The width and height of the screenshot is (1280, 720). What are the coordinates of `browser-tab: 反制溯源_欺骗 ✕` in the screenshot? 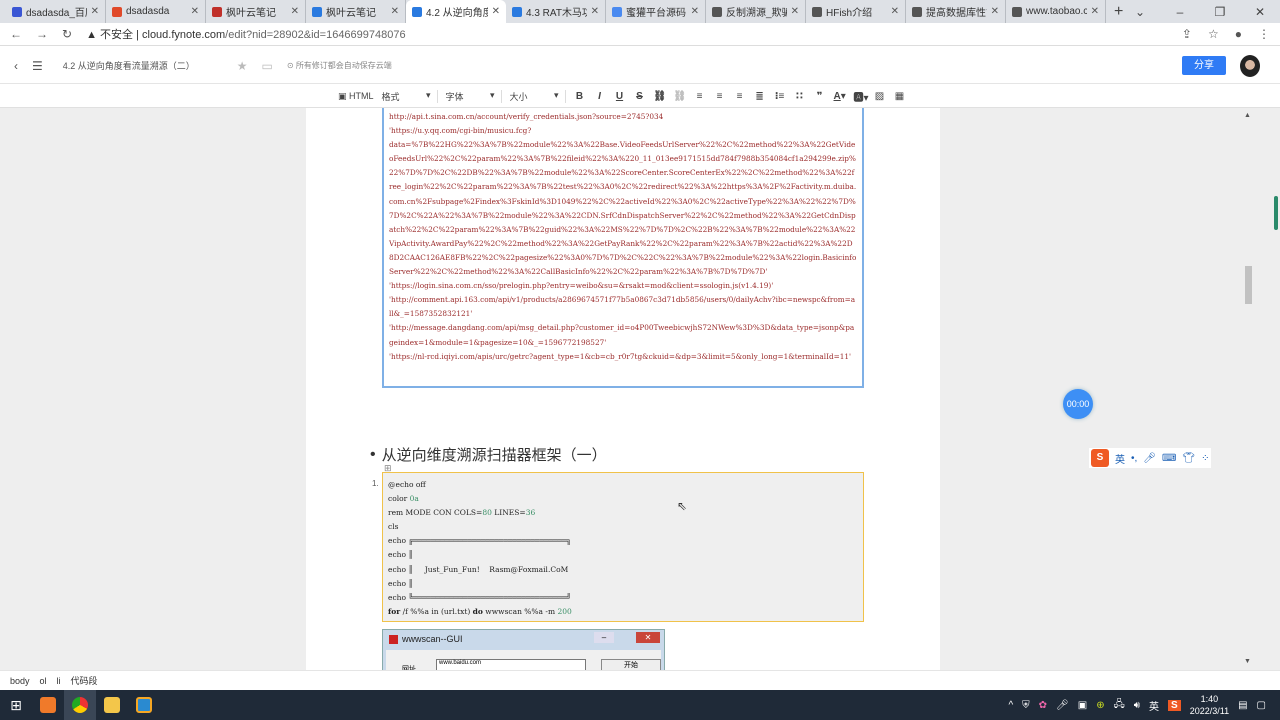 It's located at (756, 11).